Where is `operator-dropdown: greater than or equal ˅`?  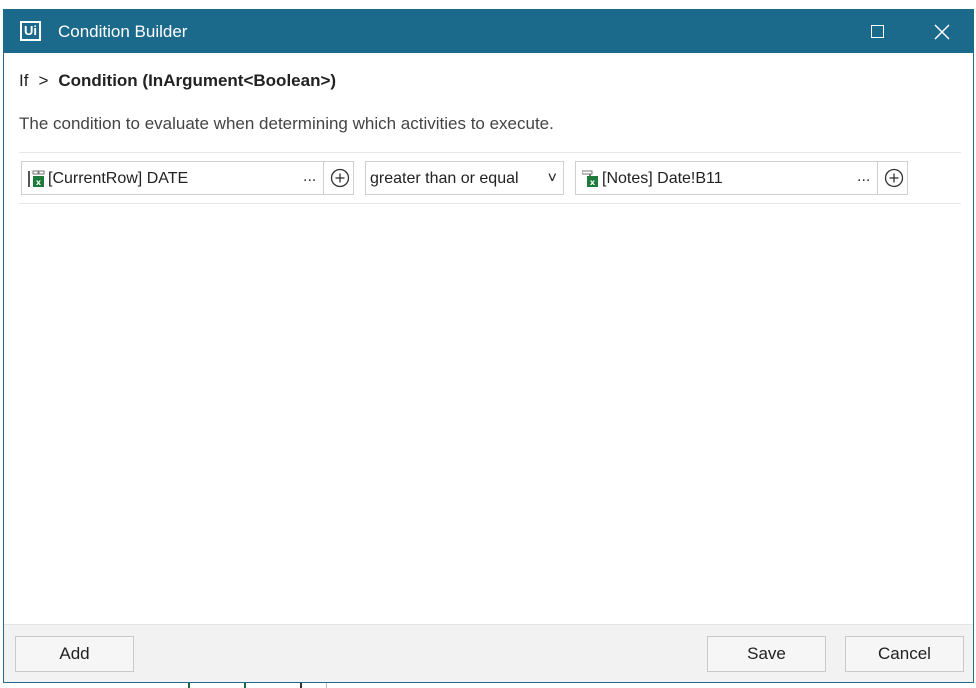 operator-dropdown: greater than or equal ˅ is located at coordinates (464, 178).